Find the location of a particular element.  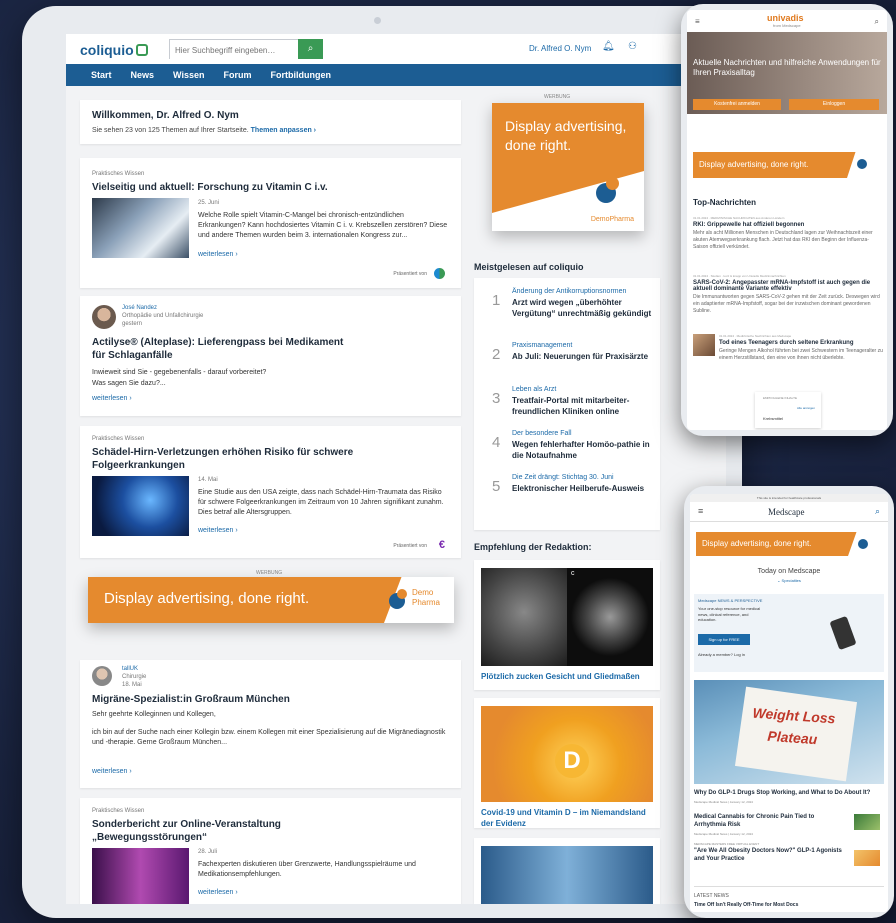

register-button: Kostenfrei anmelden is located at coordinates (737, 104).